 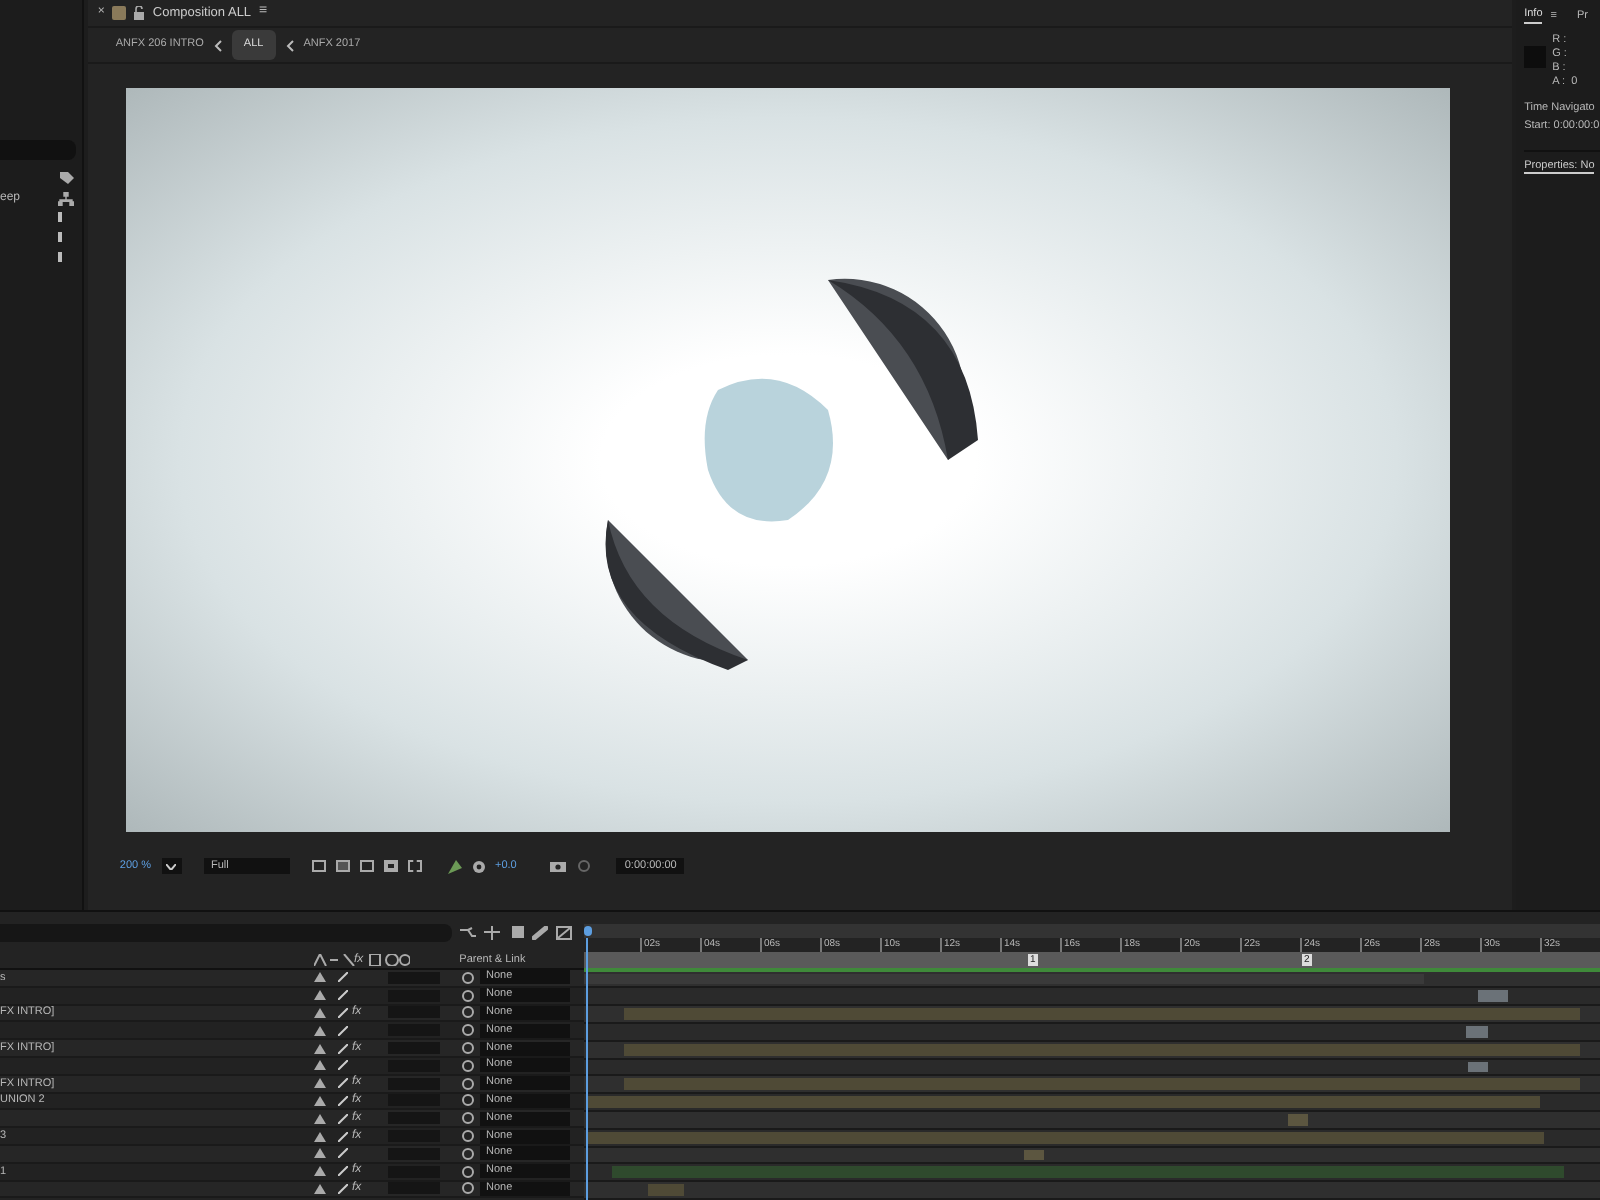 I want to click on chevron-down-icon, so click(x=171, y=866).